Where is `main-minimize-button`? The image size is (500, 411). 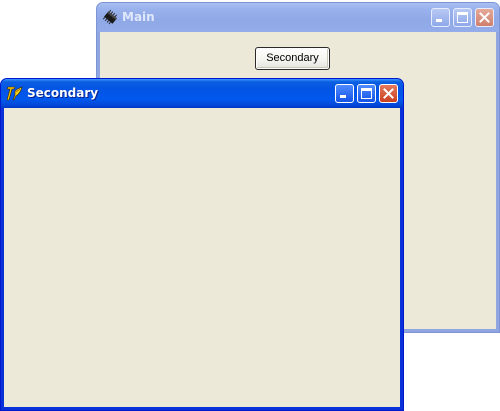 main-minimize-button is located at coordinates (440, 17).